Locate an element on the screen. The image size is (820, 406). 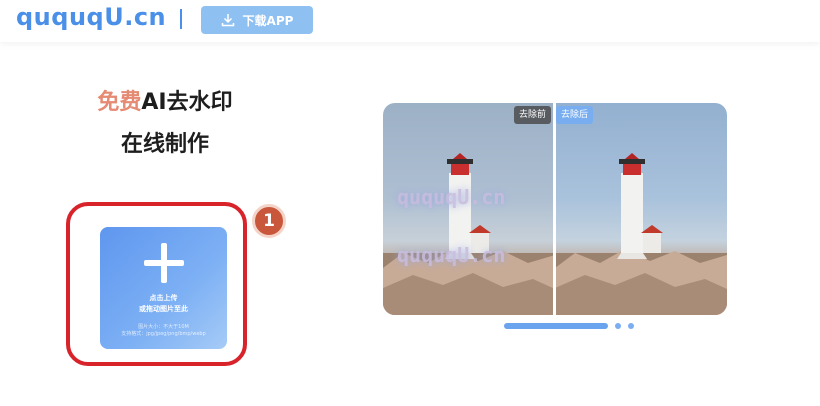
upload-click-label: 点击上传 is located at coordinates (163, 298).